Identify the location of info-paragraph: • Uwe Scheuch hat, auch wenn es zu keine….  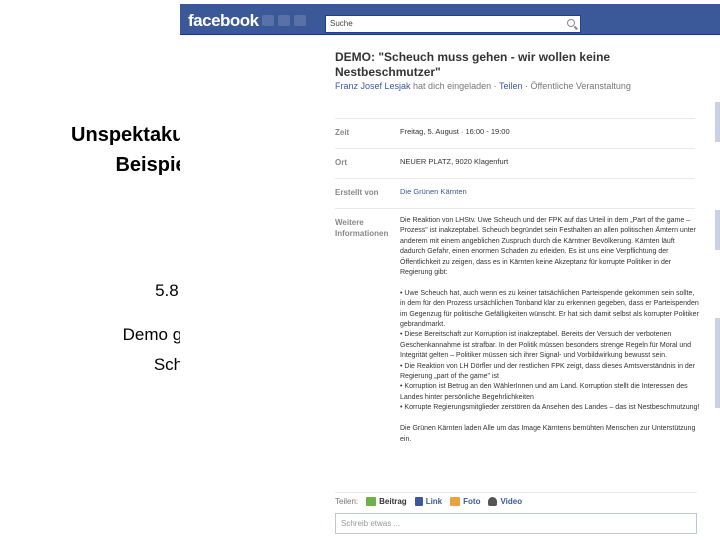
(550, 350).